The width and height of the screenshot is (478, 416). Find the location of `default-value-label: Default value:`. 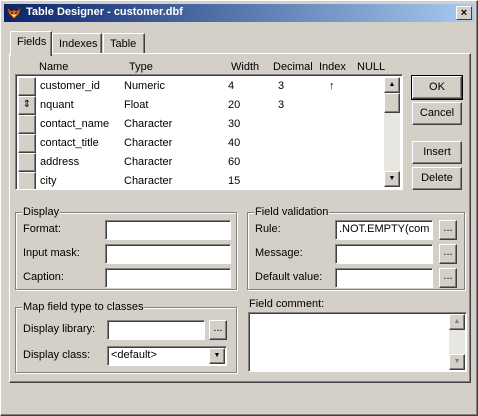

default-value-label: Default value: is located at coordinates (289, 277).